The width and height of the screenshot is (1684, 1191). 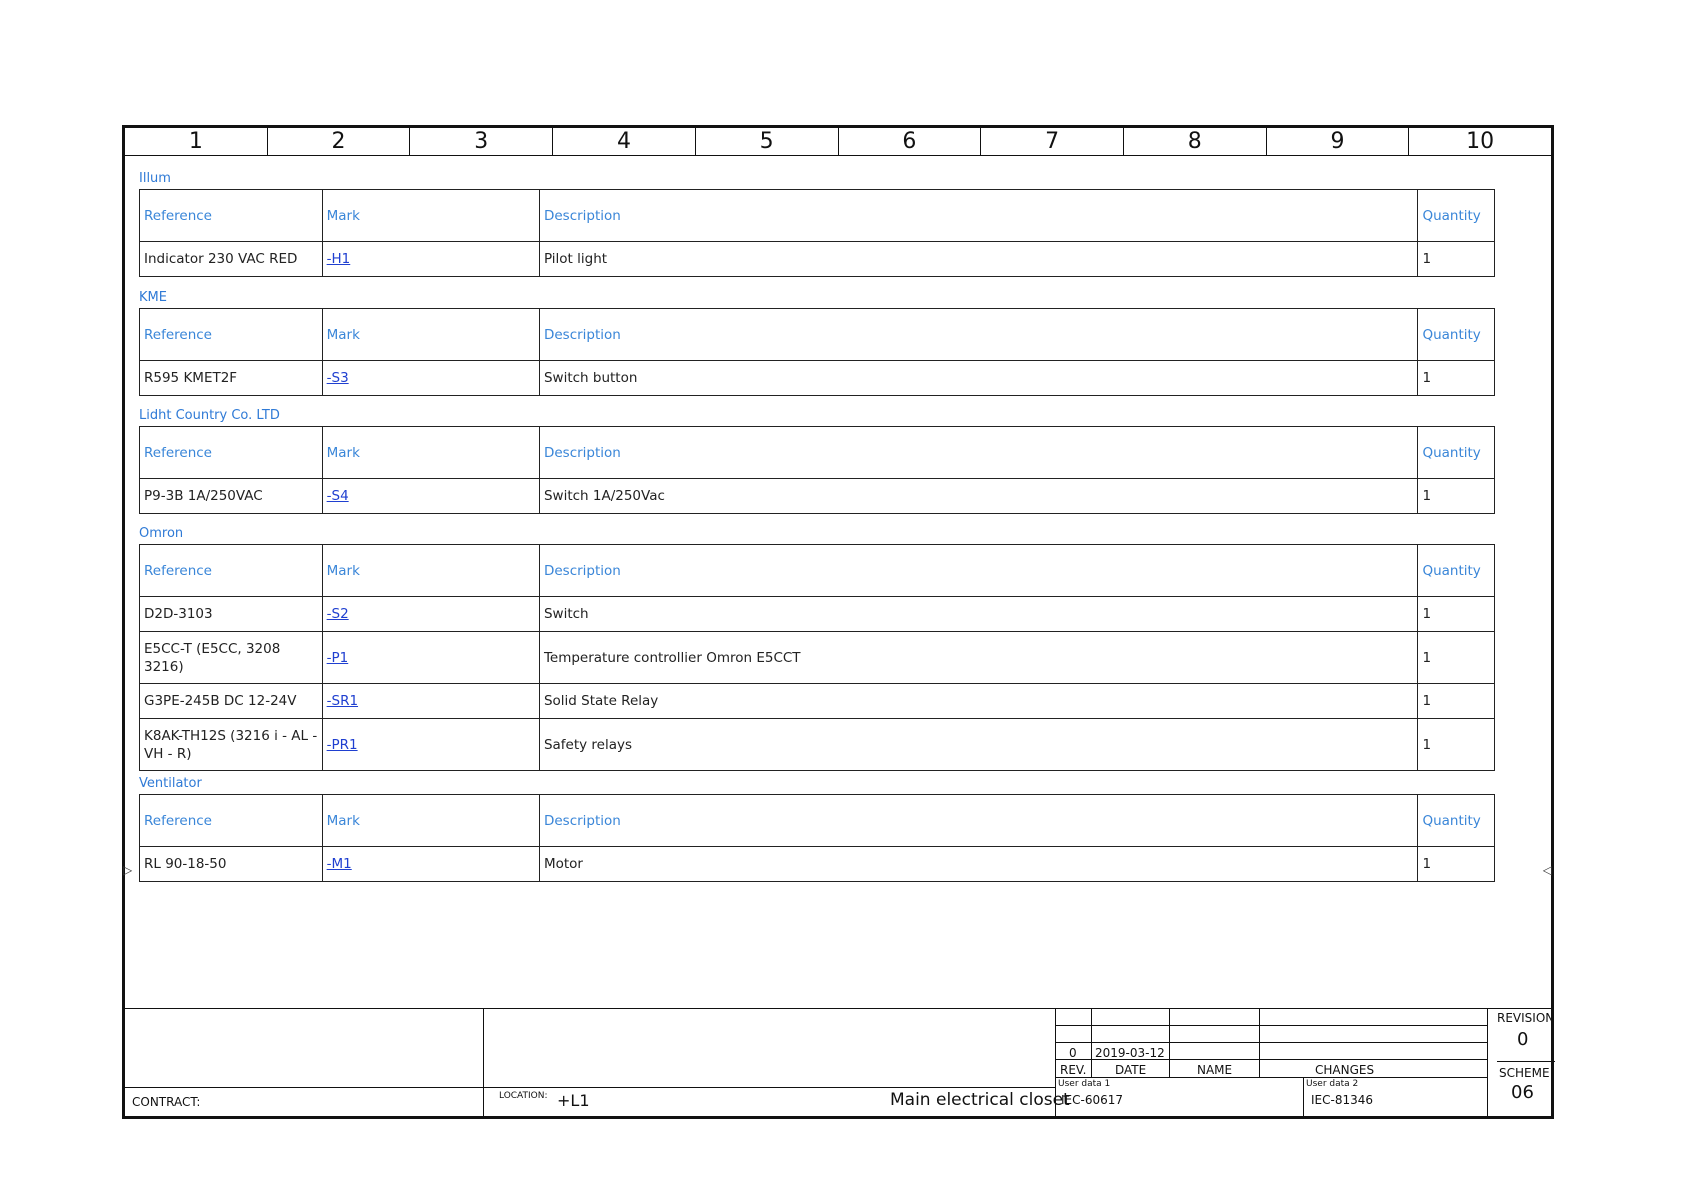 What do you see at coordinates (339, 259) in the screenshot?
I see `mark-link: -H1` at bounding box center [339, 259].